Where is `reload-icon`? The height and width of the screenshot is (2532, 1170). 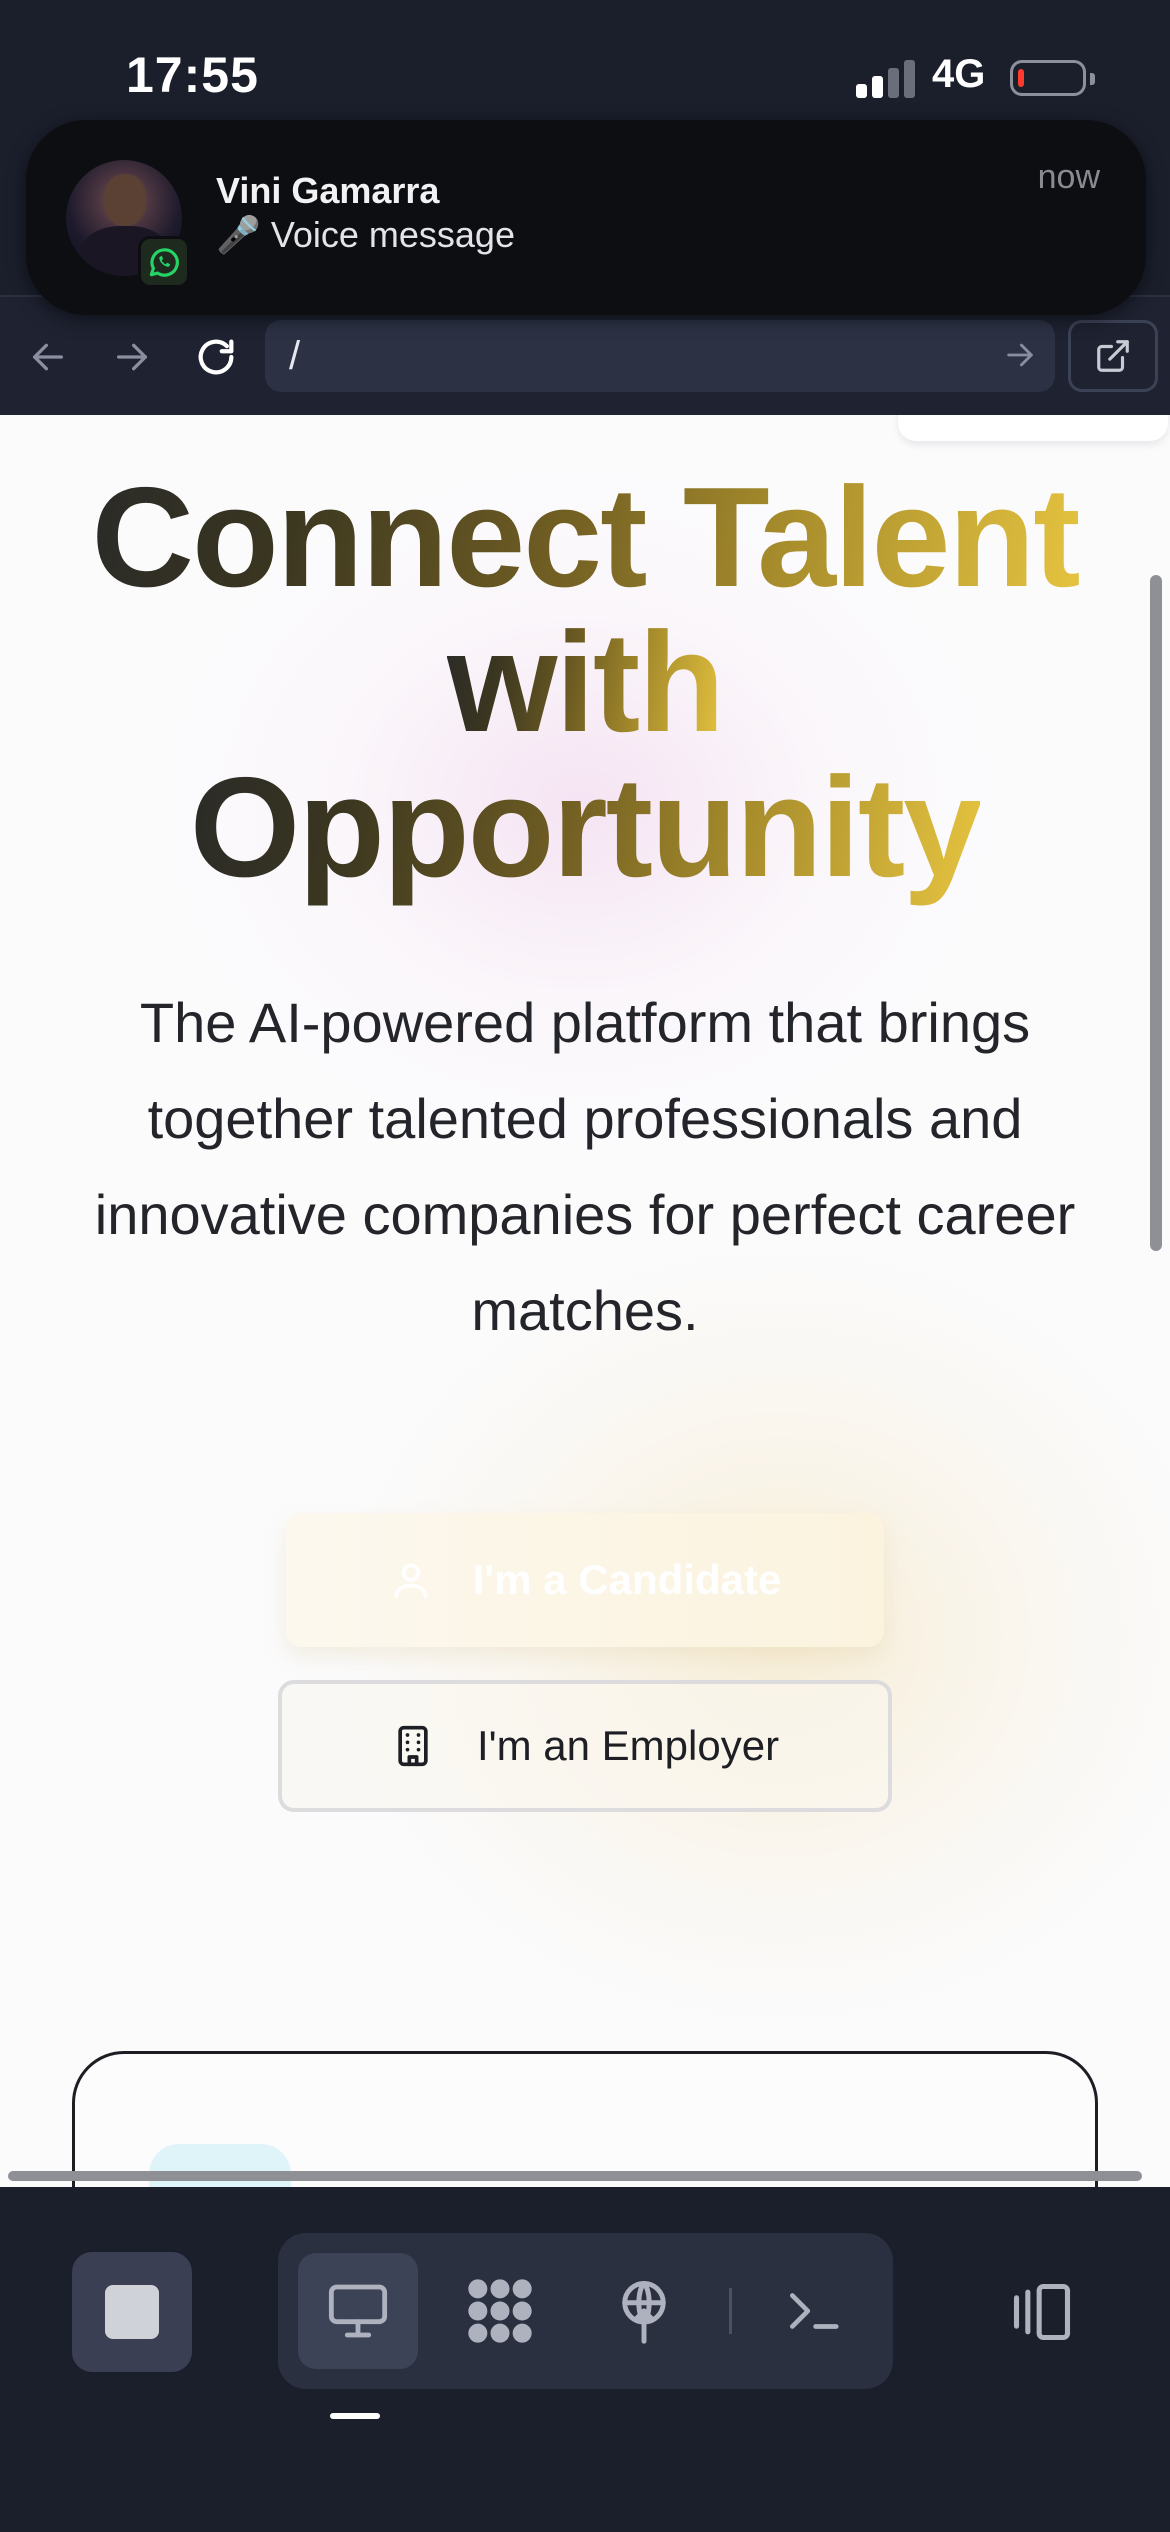 reload-icon is located at coordinates (216, 357).